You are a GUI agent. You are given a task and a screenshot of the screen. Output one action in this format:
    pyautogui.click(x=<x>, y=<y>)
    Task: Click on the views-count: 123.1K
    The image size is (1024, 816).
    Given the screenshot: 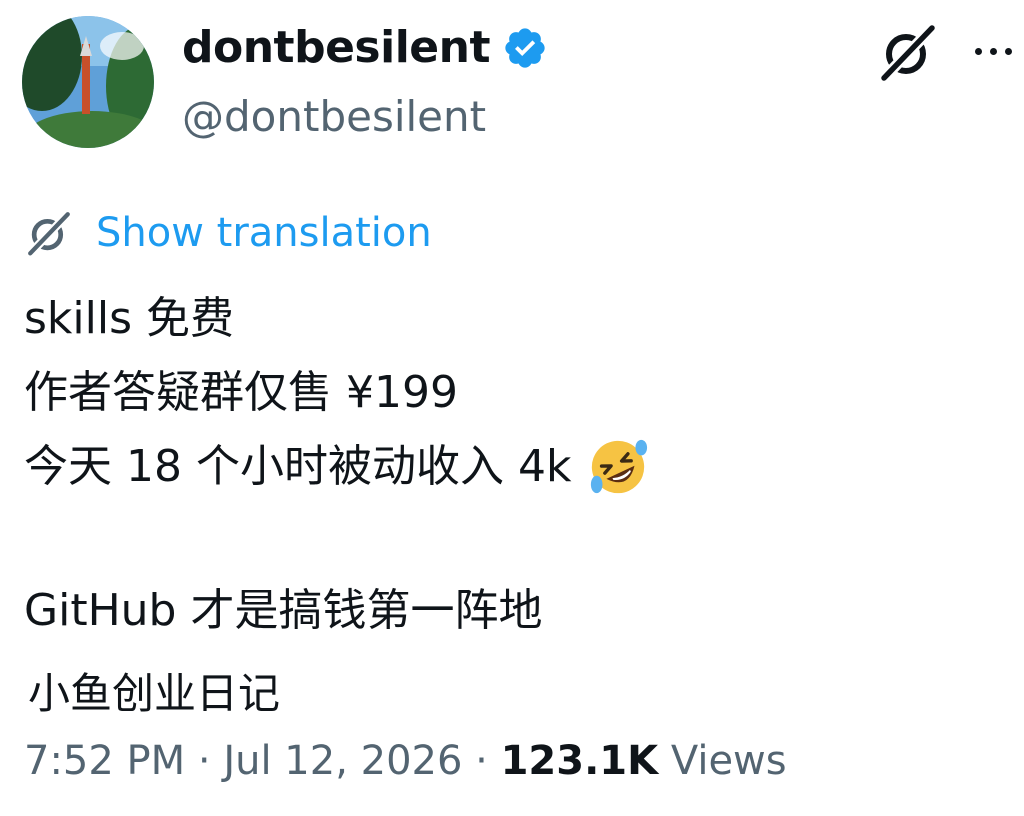 What is the action you would take?
    pyautogui.click(x=579, y=761)
    